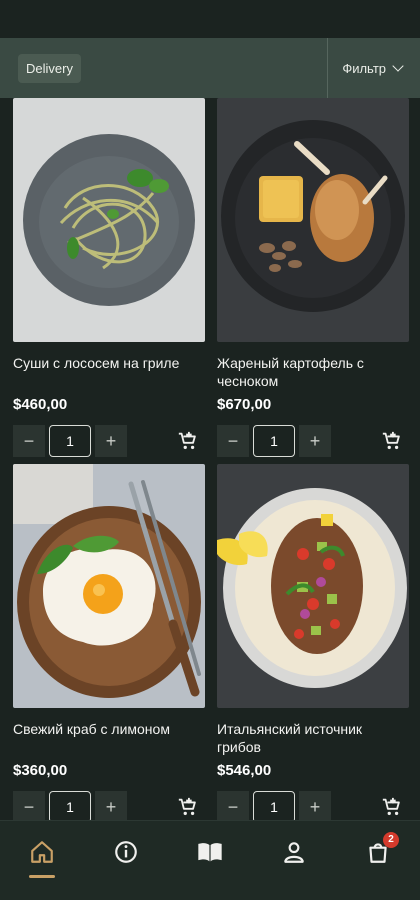 The width and height of the screenshot is (420, 900). I want to click on top-bar: Delivery Фильтр, so click(210, 68).